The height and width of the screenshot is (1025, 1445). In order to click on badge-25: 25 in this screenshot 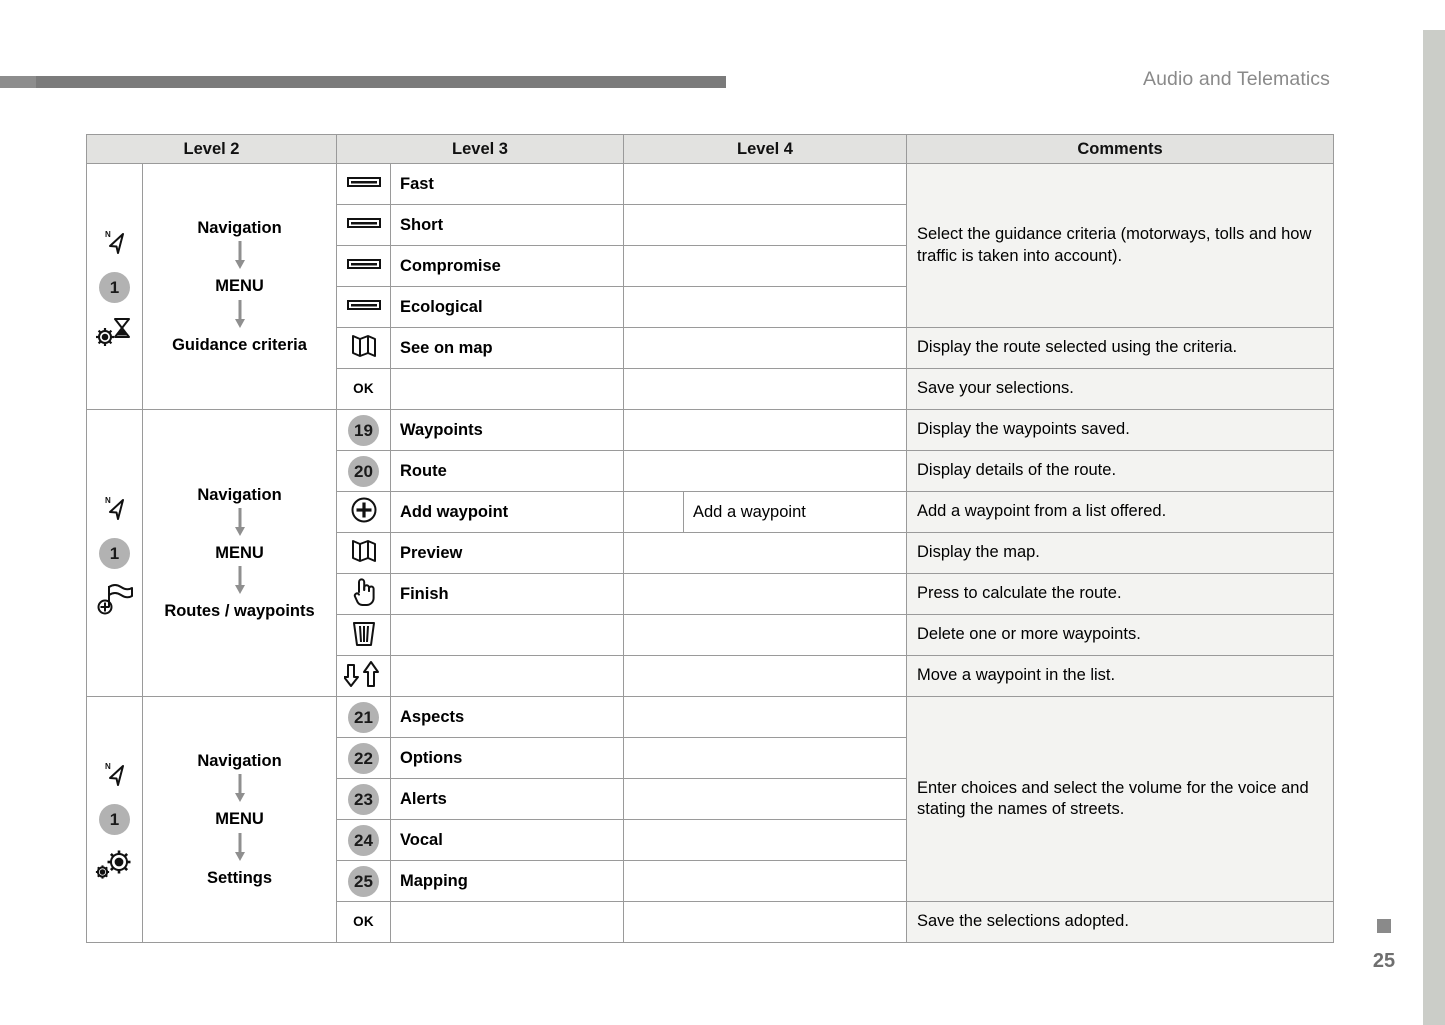, I will do `click(363, 881)`.